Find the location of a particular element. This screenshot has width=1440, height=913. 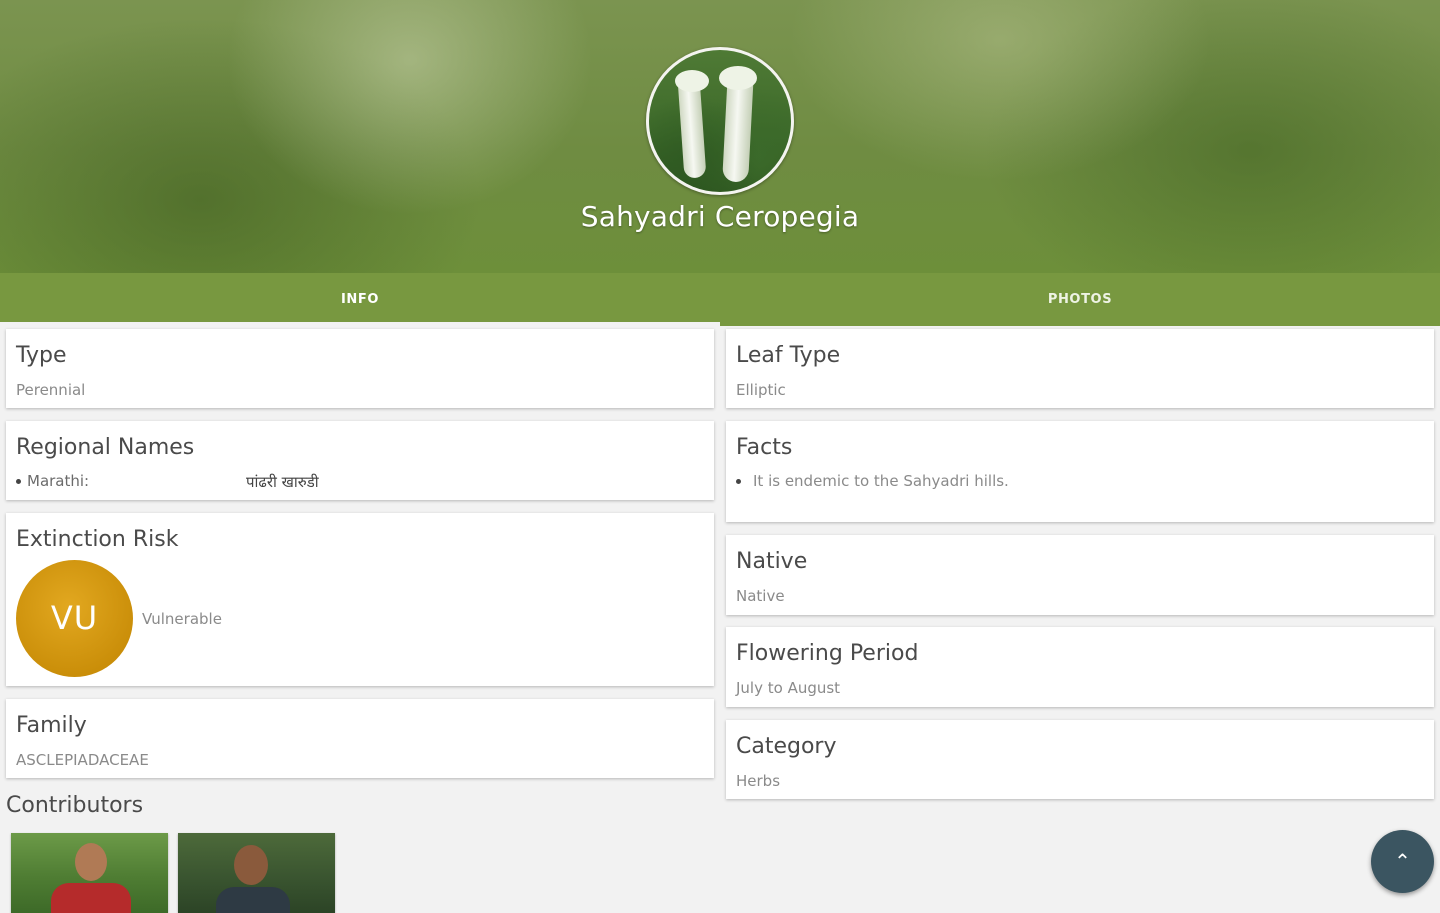

tab-bar: INFO PHOTOS is located at coordinates (720, 299).